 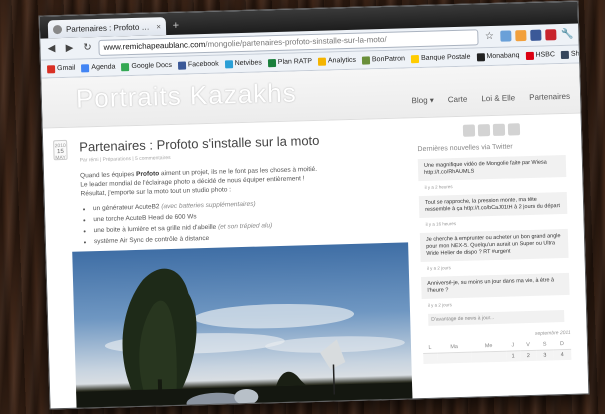 What do you see at coordinates (87, 48) in the screenshot?
I see `reload-icon: ↻` at bounding box center [87, 48].